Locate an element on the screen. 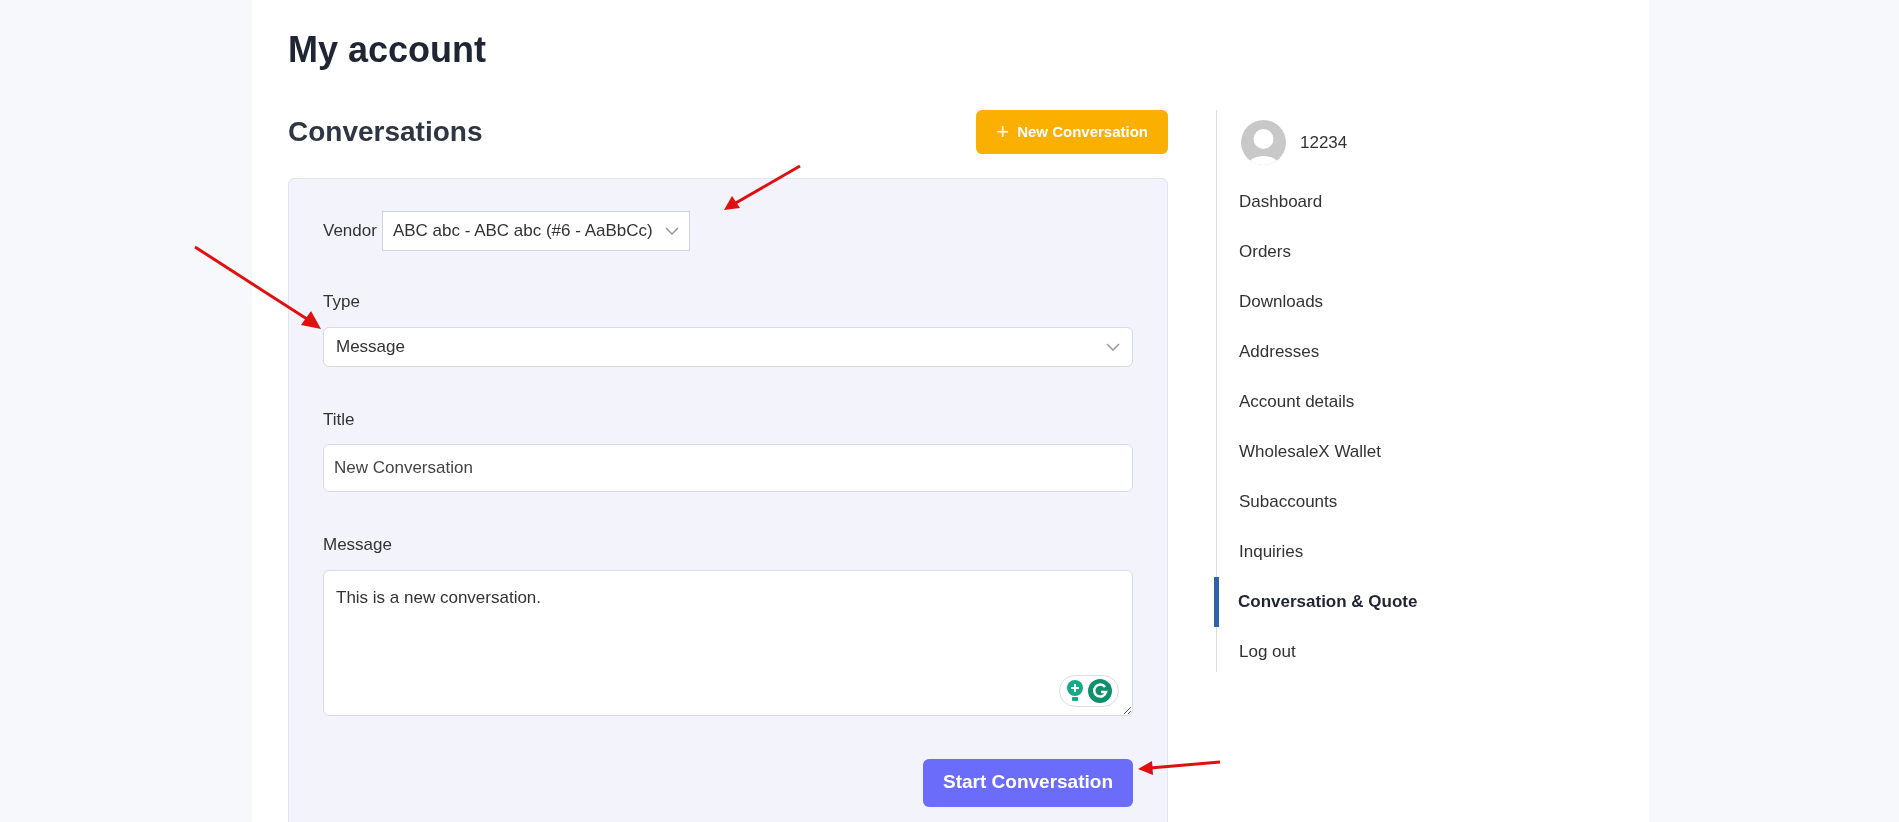 The width and height of the screenshot is (1899, 822). title-label: Title is located at coordinates (339, 419).